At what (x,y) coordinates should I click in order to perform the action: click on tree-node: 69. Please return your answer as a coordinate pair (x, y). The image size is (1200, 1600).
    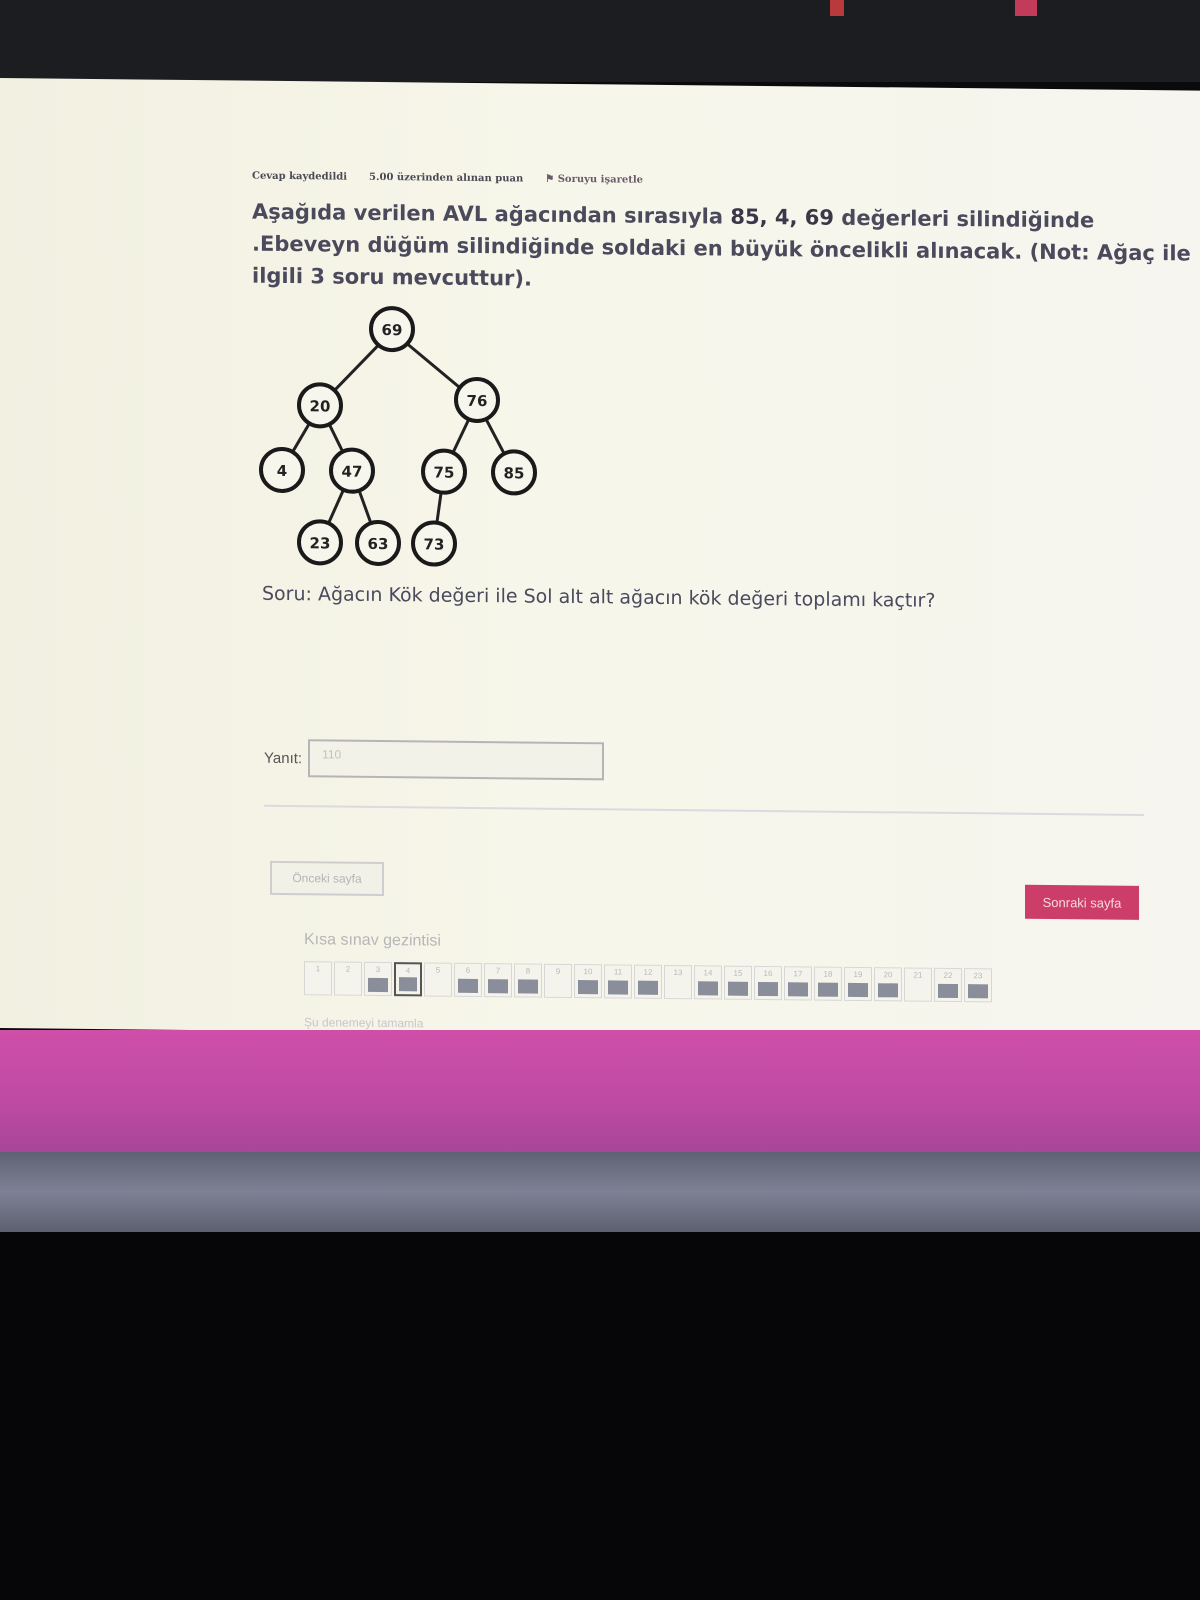
    Looking at the image, I should click on (392, 329).